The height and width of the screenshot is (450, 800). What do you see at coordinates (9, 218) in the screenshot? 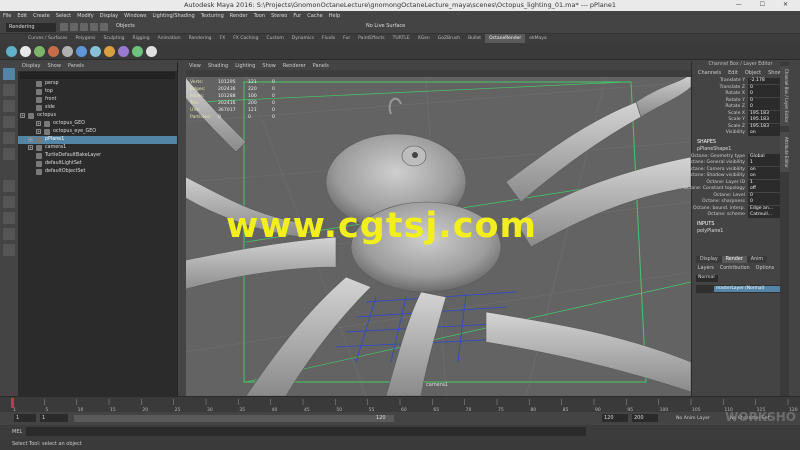
I see `layout-side-icon` at bounding box center [9, 218].